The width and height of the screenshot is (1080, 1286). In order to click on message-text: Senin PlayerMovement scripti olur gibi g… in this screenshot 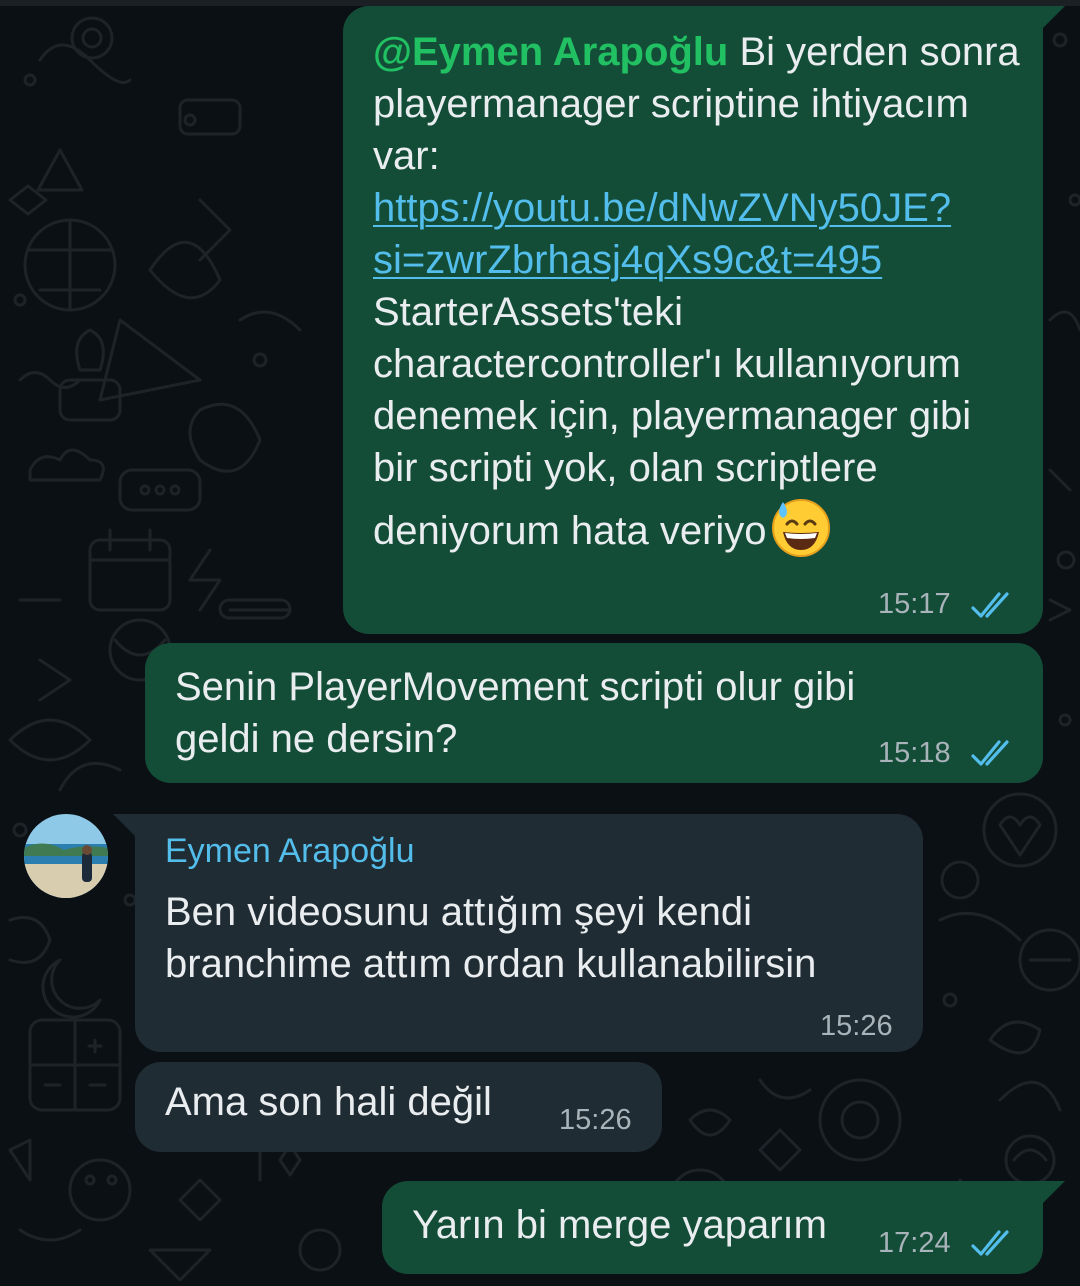, I will do `click(521, 713)`.